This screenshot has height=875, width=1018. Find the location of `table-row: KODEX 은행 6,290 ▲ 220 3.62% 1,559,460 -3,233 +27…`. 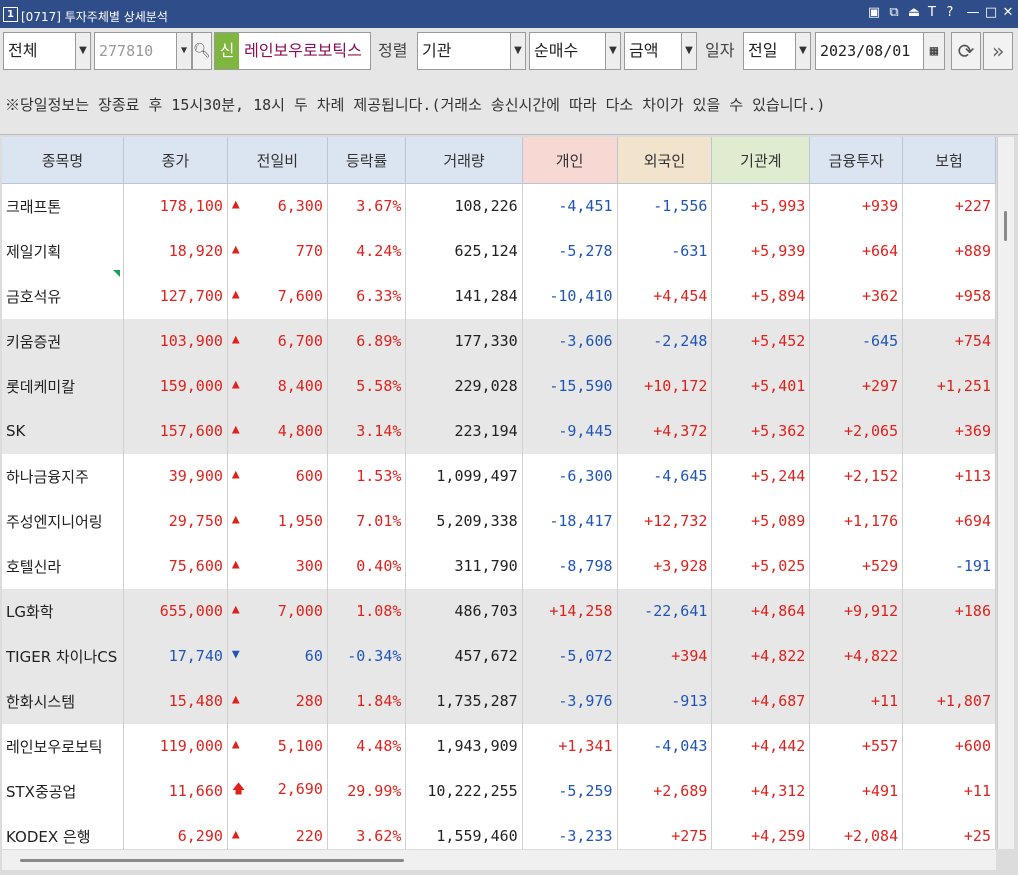

table-row: KODEX 은행 6,290 ▲ 220 3.62% 1,559,460 -3,233 +27… is located at coordinates (499, 831).